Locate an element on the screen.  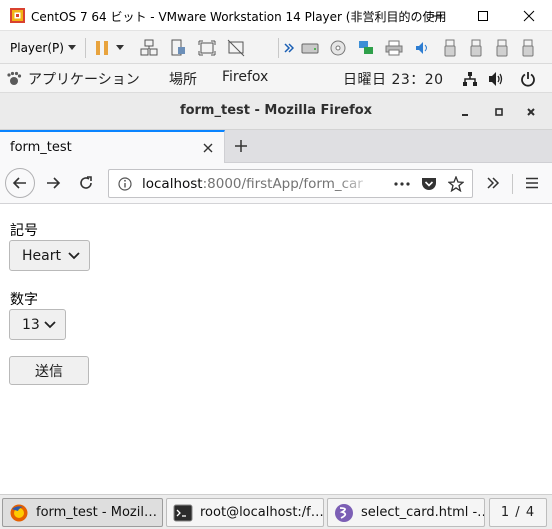
applications-menu: アプリケーション is located at coordinates (73, 79).